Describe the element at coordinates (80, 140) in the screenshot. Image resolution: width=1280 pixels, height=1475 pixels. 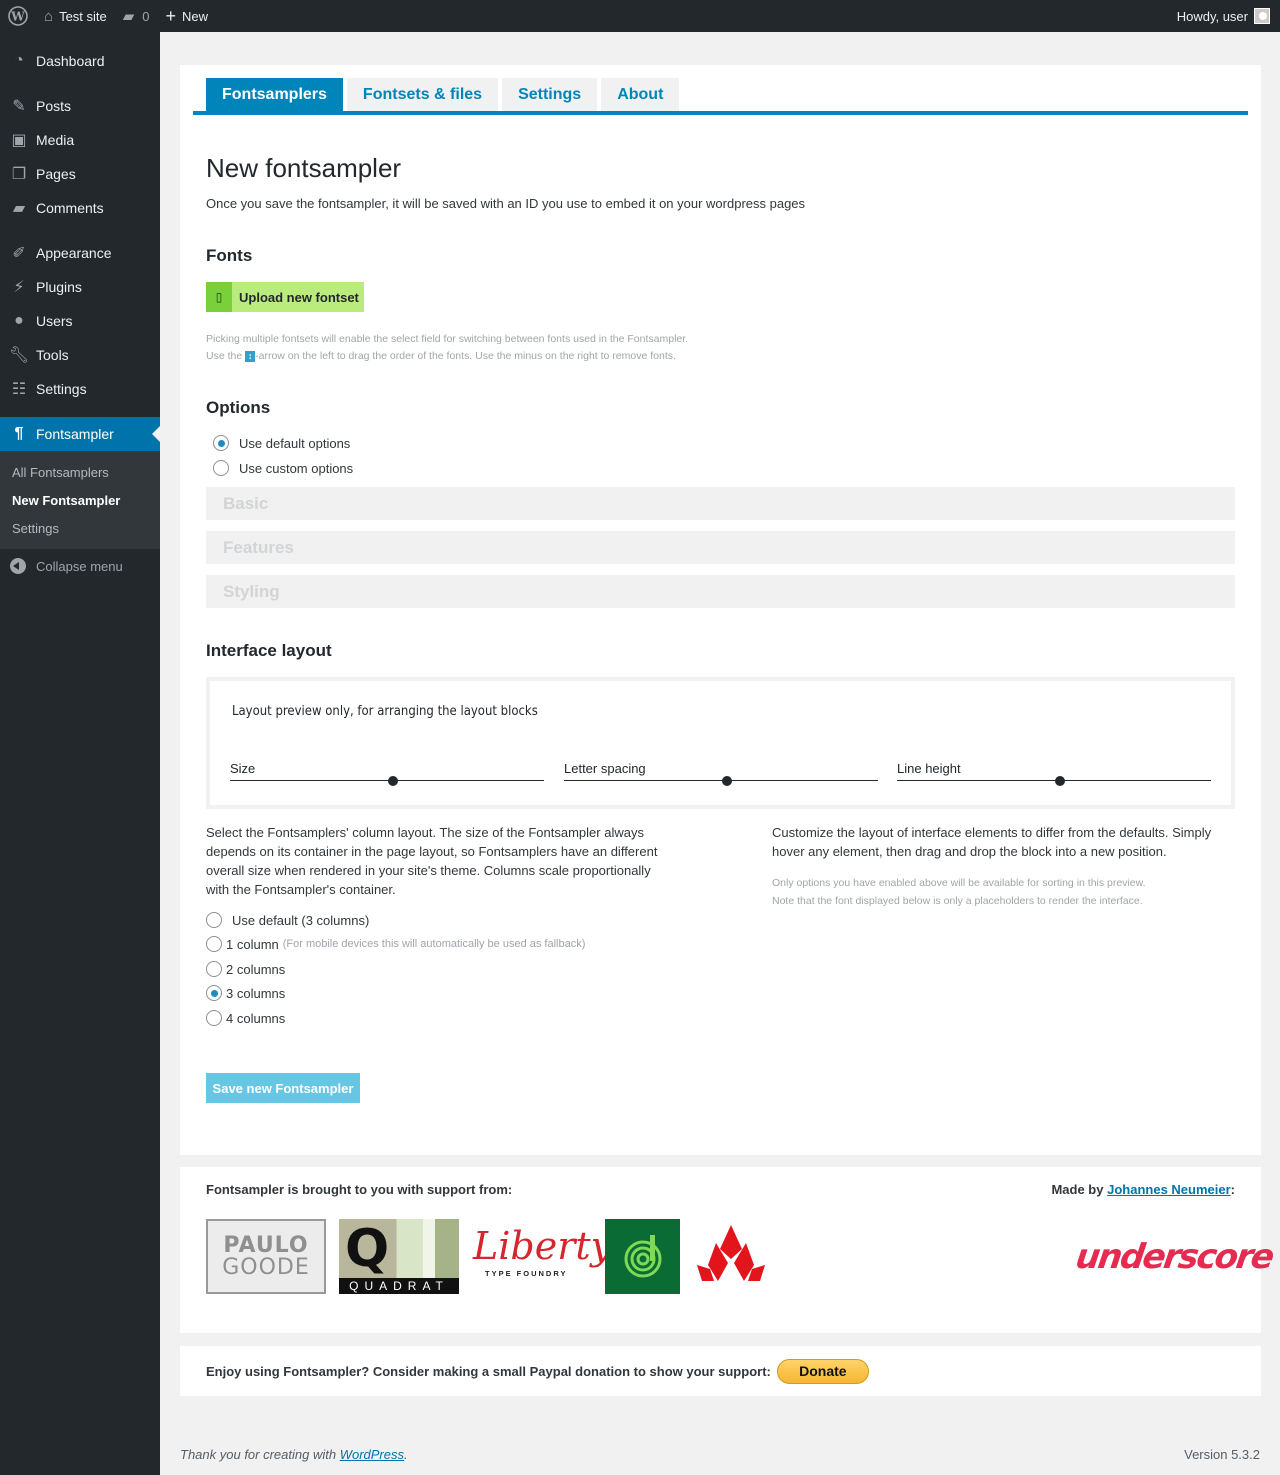
I see `sidebar-item-media: ▣ Media` at that location.